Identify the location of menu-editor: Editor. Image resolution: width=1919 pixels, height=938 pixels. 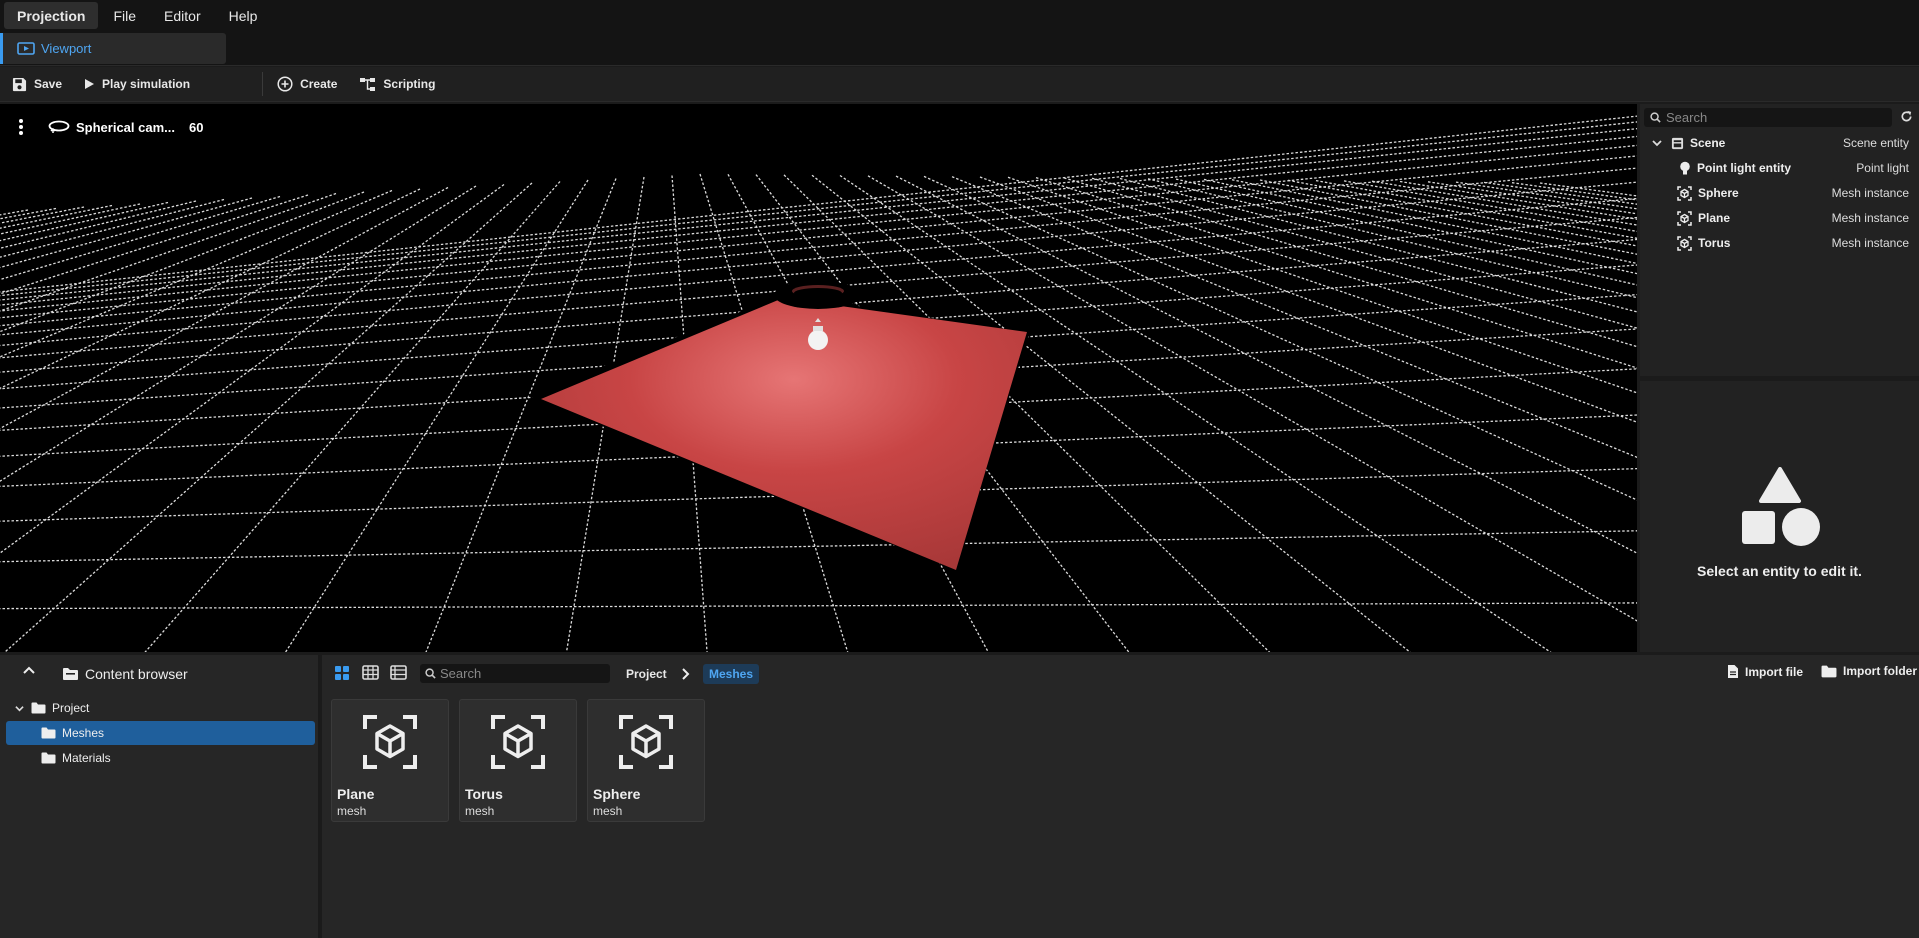
(182, 15).